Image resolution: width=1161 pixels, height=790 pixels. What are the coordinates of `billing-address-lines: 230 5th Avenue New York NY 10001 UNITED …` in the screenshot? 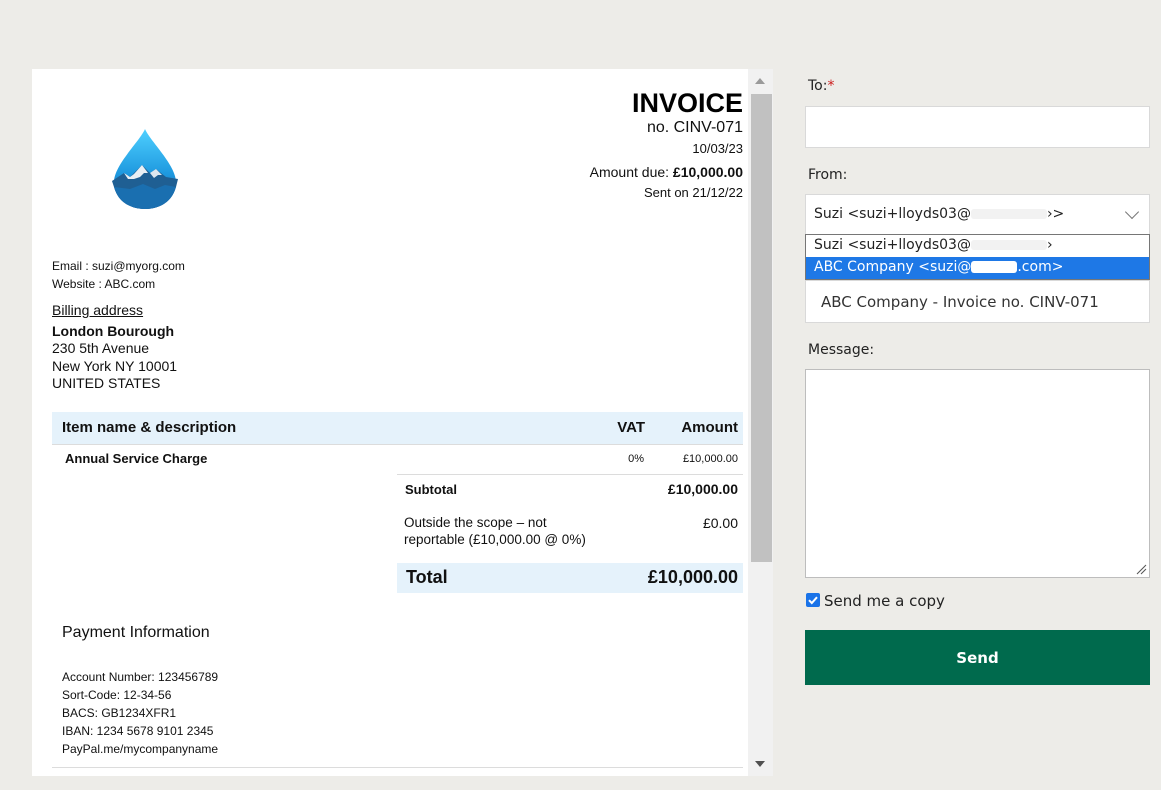 It's located at (114, 366).